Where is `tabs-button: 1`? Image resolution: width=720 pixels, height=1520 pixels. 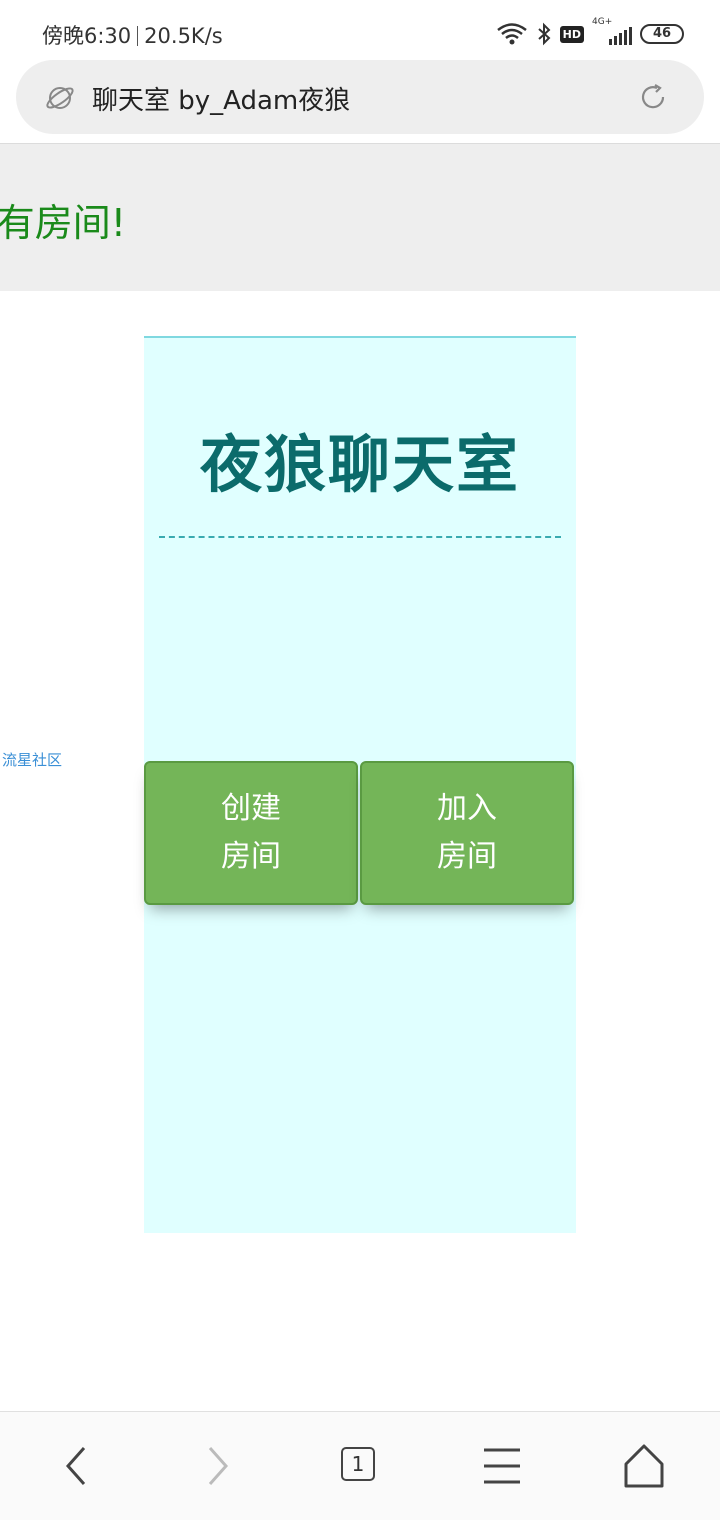 tabs-button: 1 is located at coordinates (360, 1466).